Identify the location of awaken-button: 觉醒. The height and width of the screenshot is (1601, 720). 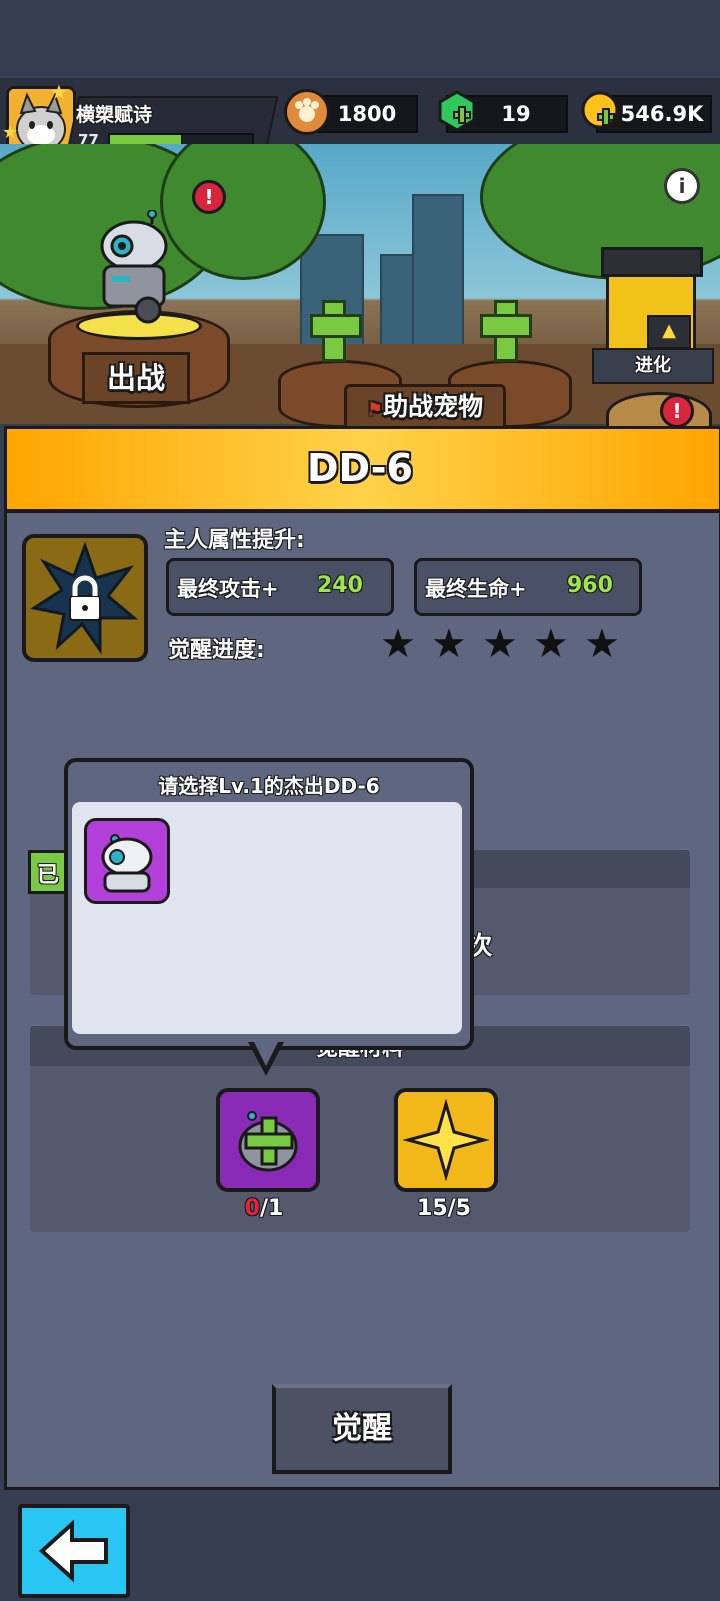
(362, 1429).